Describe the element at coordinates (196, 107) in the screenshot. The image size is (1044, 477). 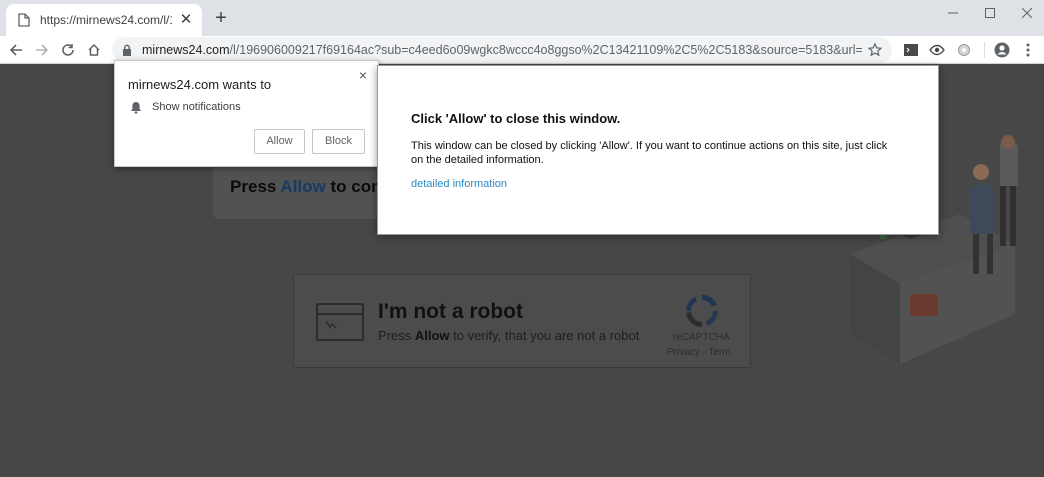
I see `permission-label: Show notifications` at that location.